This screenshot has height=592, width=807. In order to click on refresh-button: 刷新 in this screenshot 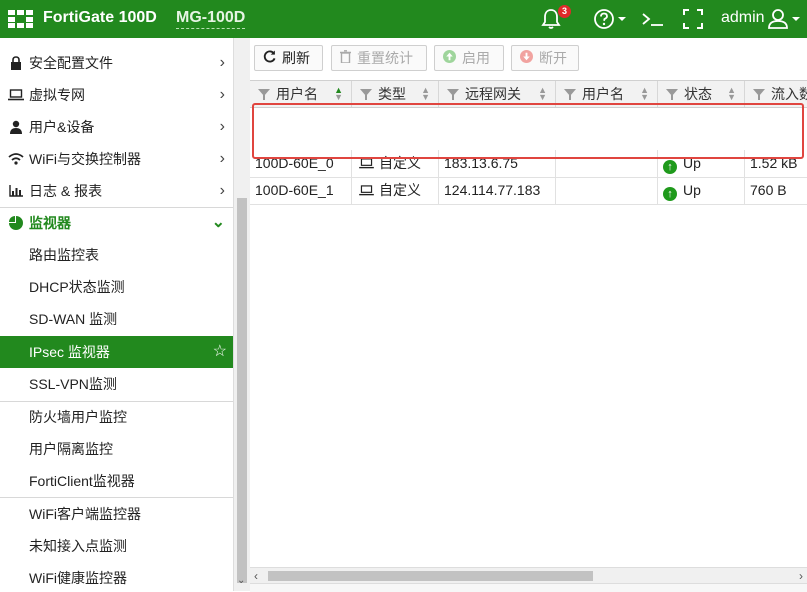, I will do `click(288, 58)`.